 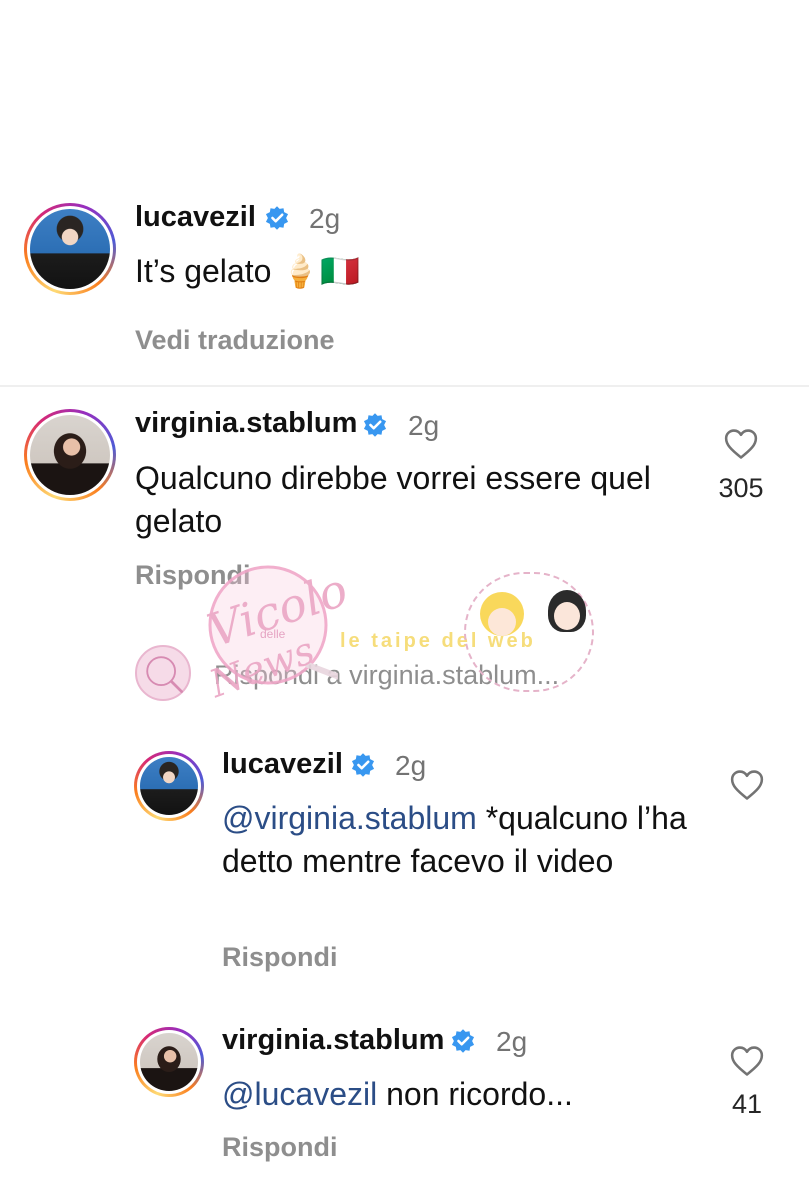 I want to click on mention-link: @lucavezil, so click(x=299, y=1094).